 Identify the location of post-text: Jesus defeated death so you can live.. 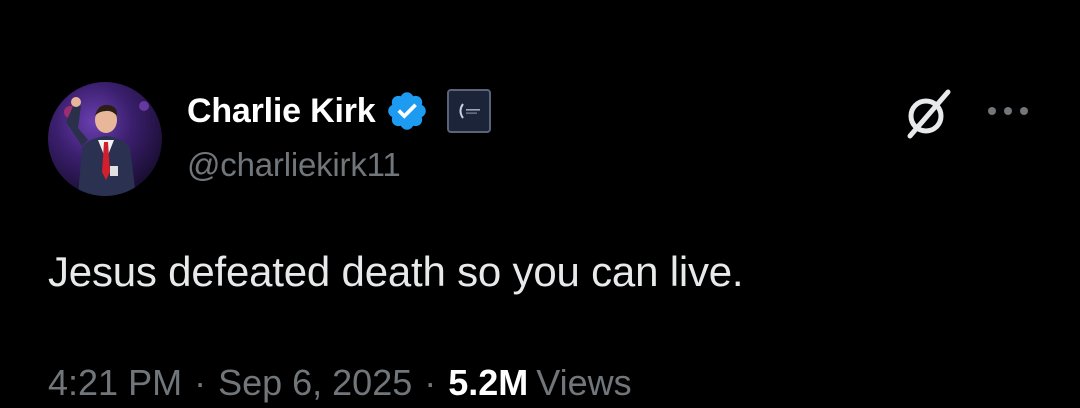
(396, 271).